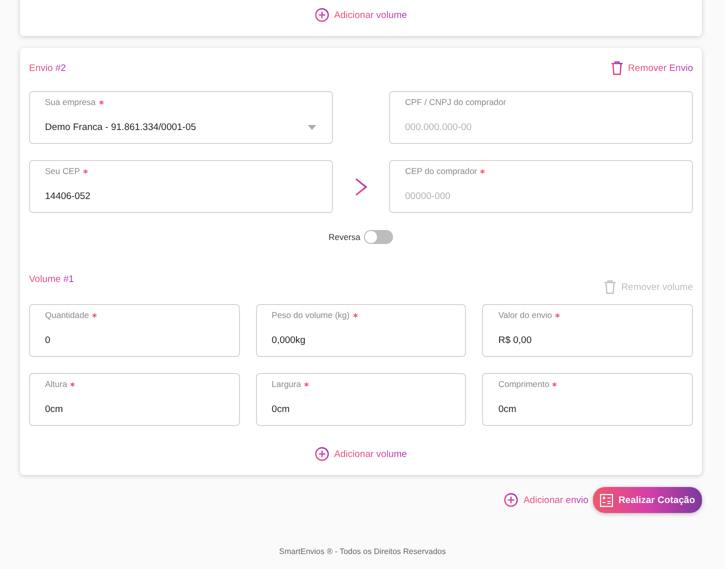 This screenshot has width=725, height=569. I want to click on volume-title: Volume #1, so click(51, 279).